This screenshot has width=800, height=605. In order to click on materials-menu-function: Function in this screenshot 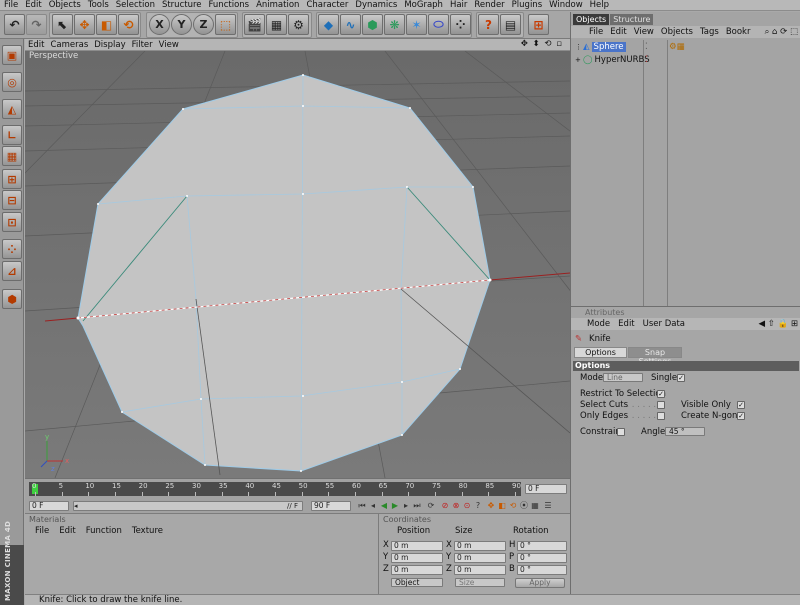, I will do `click(109, 531)`.